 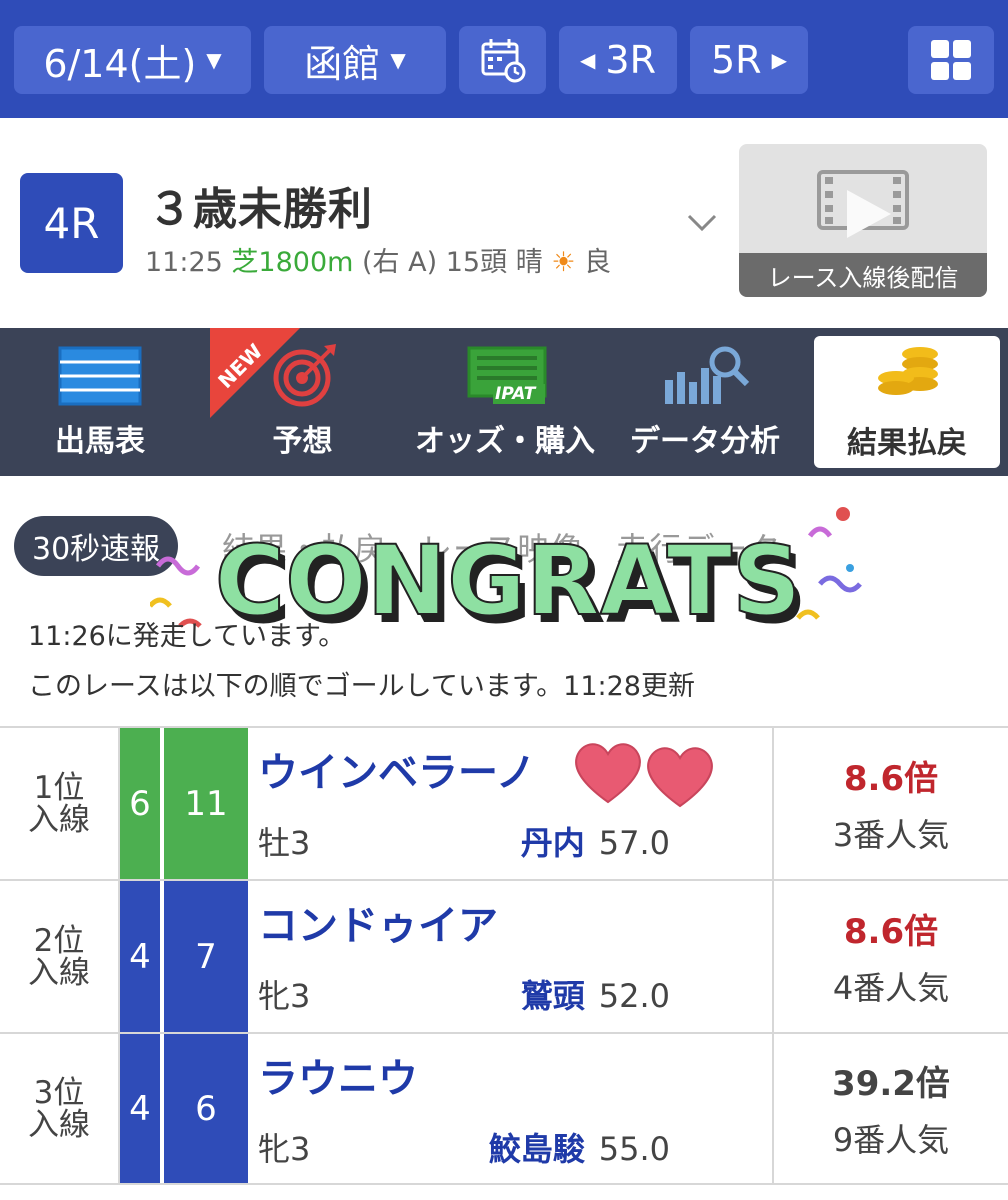 What do you see at coordinates (736, 60) in the screenshot?
I see `next-race-label: 5R` at bounding box center [736, 60].